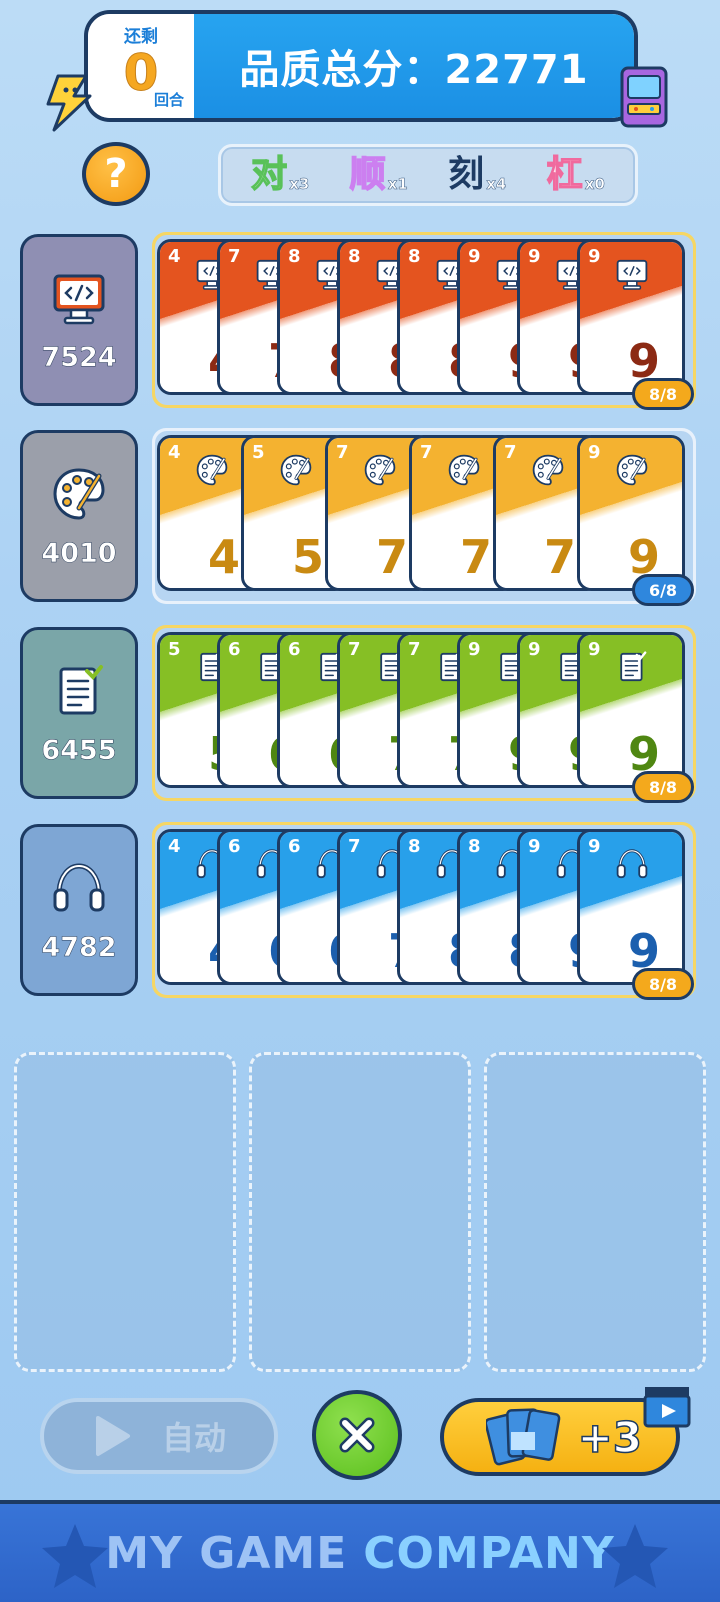 The image size is (720, 1602). Describe the element at coordinates (397, 184) in the screenshot. I see `combo-straight-count: x1` at that location.